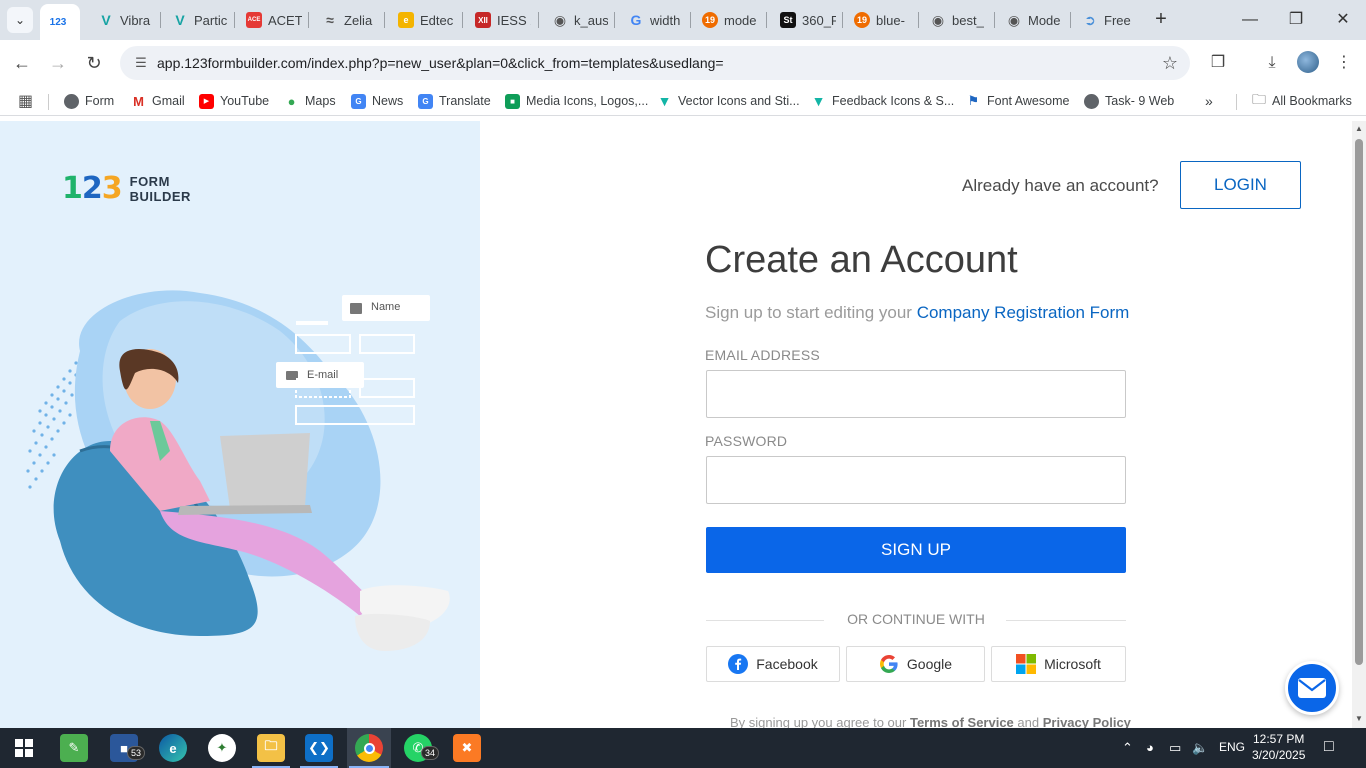 The image size is (1366, 768). I want to click on sign-up-button: SIGN UP, so click(916, 550).